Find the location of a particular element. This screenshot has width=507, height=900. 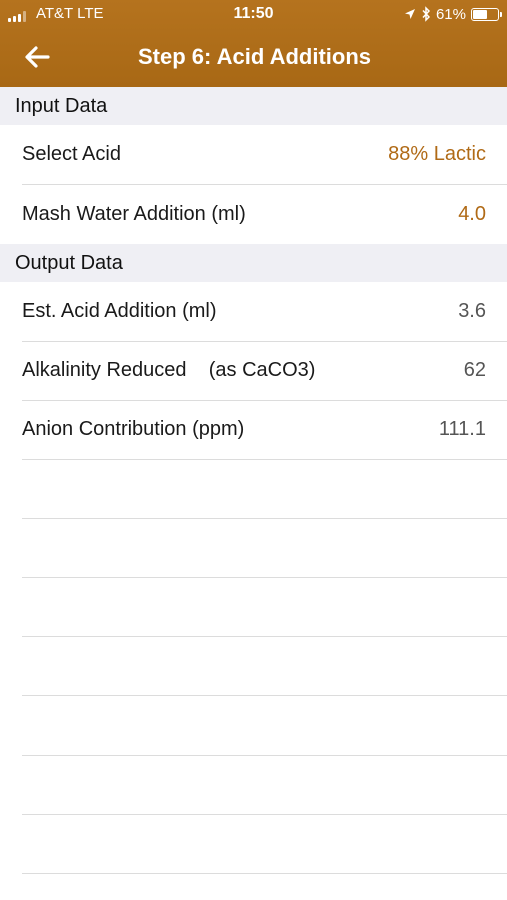

row-label: Select Acid is located at coordinates (71, 154).